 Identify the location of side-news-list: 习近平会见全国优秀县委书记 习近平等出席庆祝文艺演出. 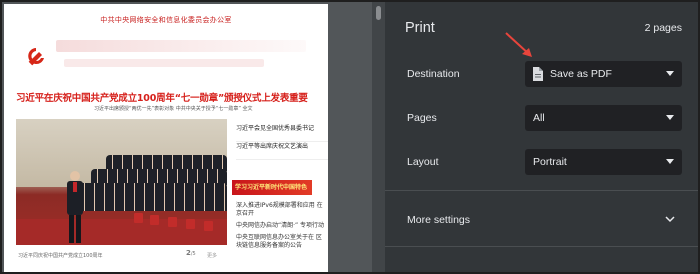
(282, 142).